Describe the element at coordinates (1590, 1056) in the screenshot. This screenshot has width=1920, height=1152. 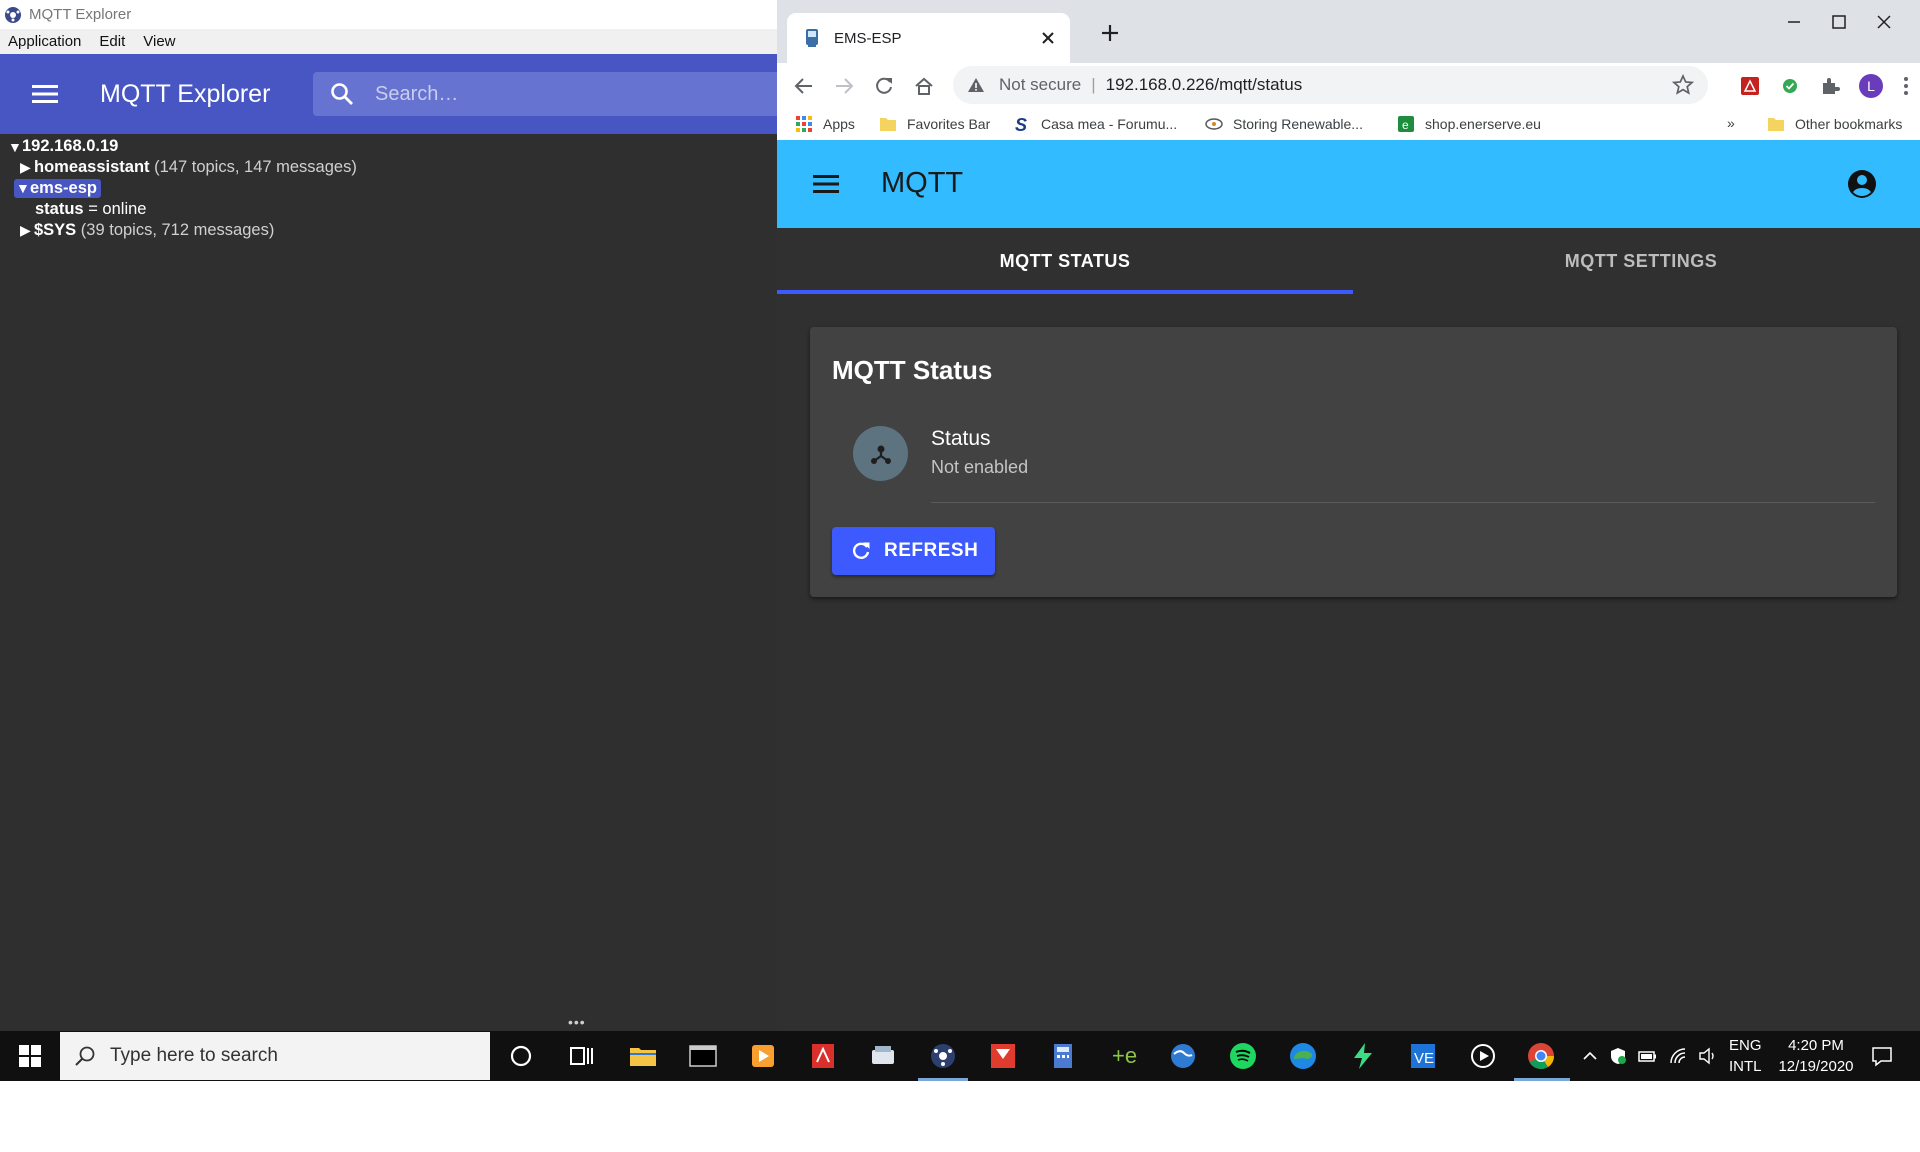
I see `show-hidden-icons-chevron-icon` at that location.